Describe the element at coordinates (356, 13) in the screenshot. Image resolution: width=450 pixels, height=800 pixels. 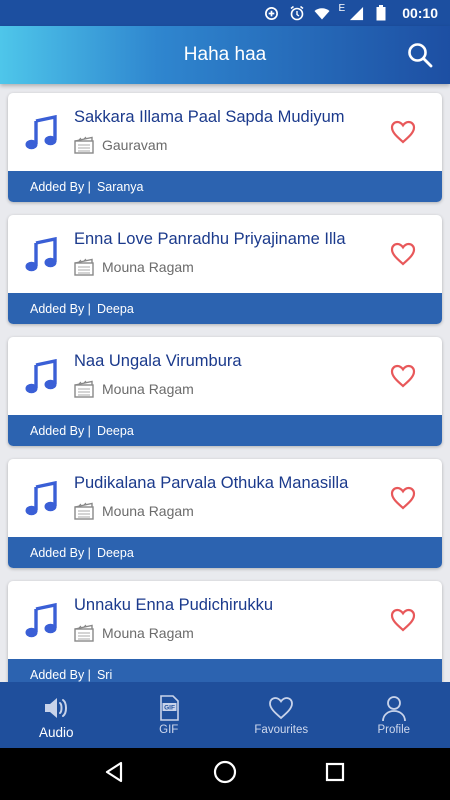
I see `cell-signal-icon` at that location.